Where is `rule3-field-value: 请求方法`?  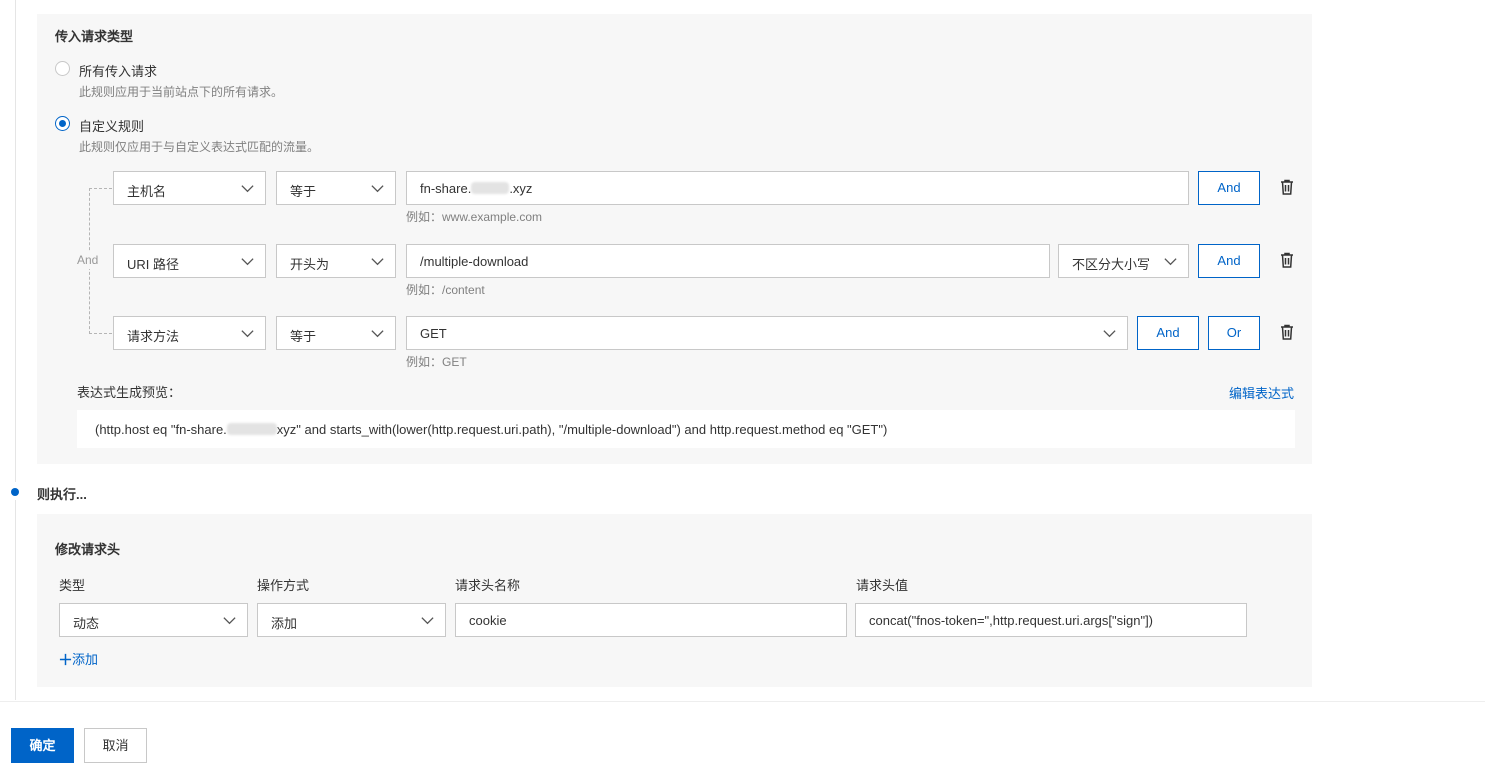 rule3-field-value: 请求方法 is located at coordinates (153, 336).